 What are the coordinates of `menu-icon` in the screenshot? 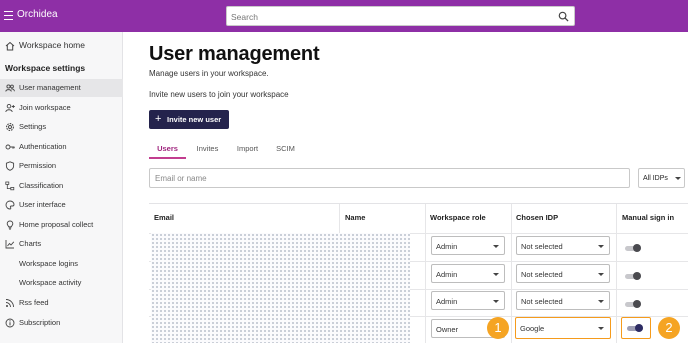 It's located at (8, 15).